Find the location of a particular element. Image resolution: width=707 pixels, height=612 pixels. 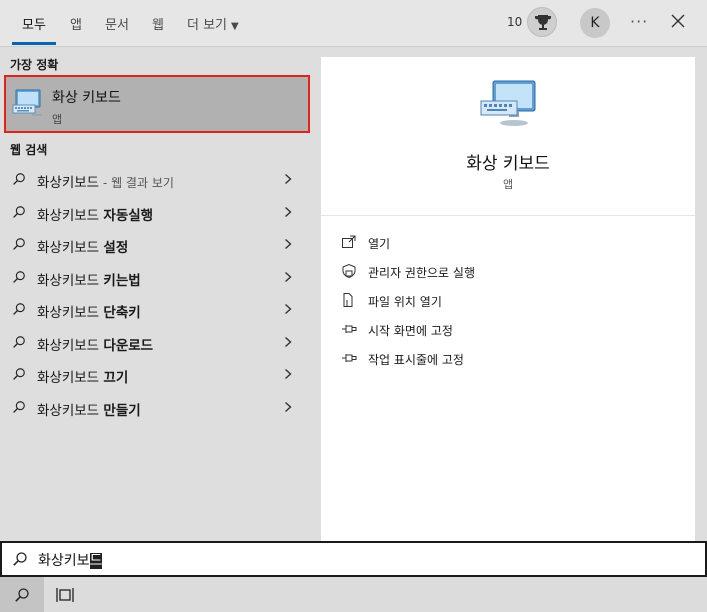

web-search-item-suggestion: 설정 is located at coordinates (116, 248).